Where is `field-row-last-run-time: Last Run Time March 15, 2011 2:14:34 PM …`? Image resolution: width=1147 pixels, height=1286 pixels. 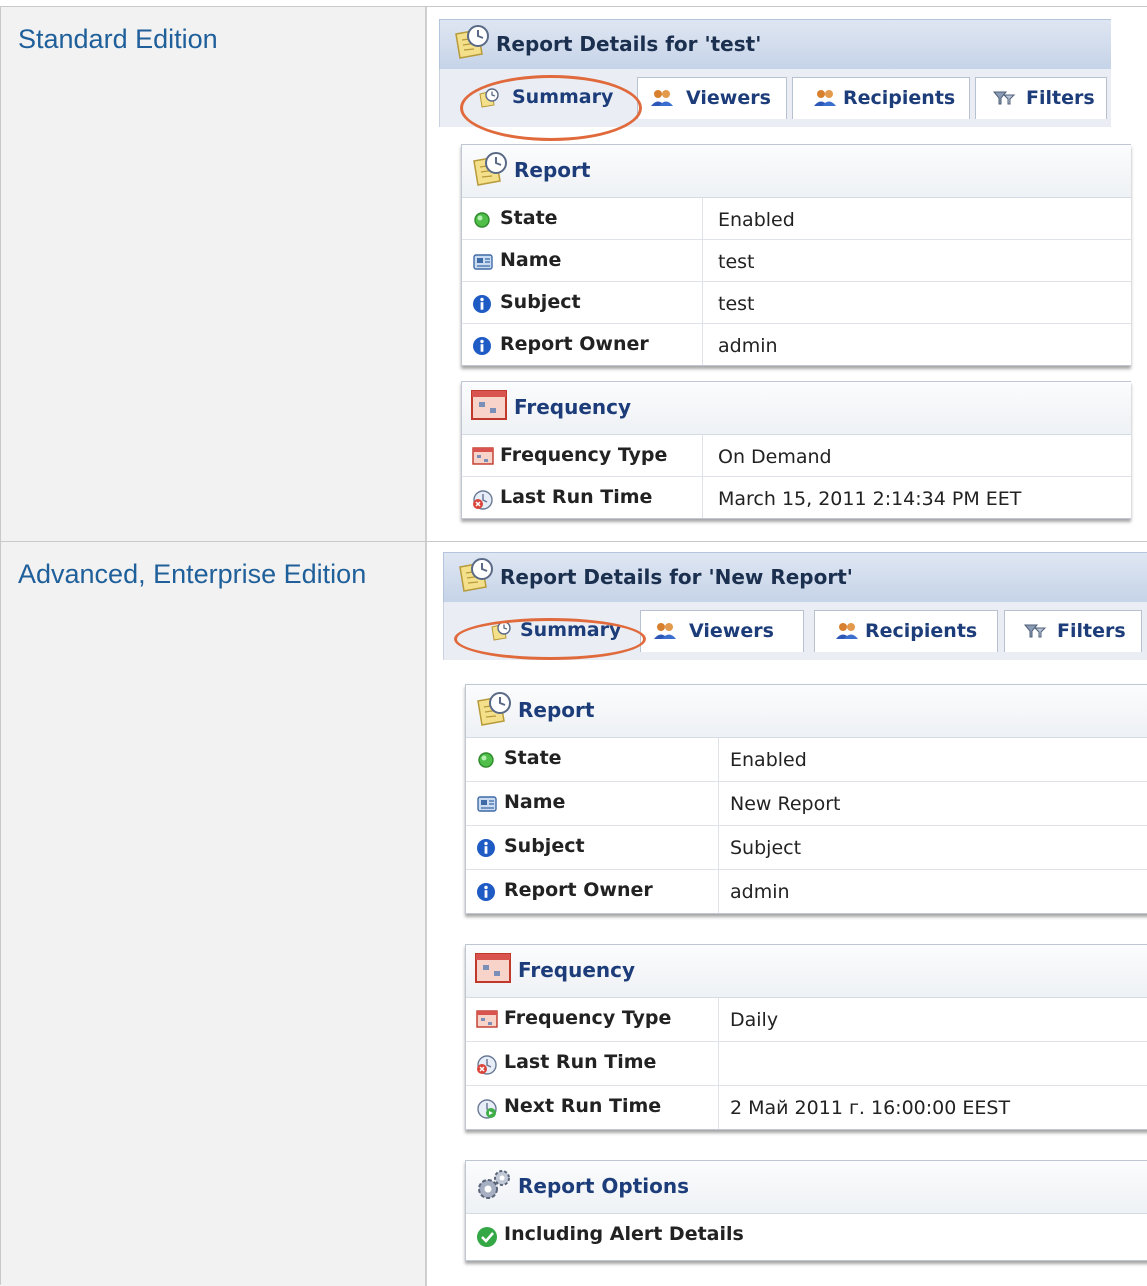 field-row-last-run-time: Last Run Time March 15, 2011 2:14:34 PM … is located at coordinates (796, 497).